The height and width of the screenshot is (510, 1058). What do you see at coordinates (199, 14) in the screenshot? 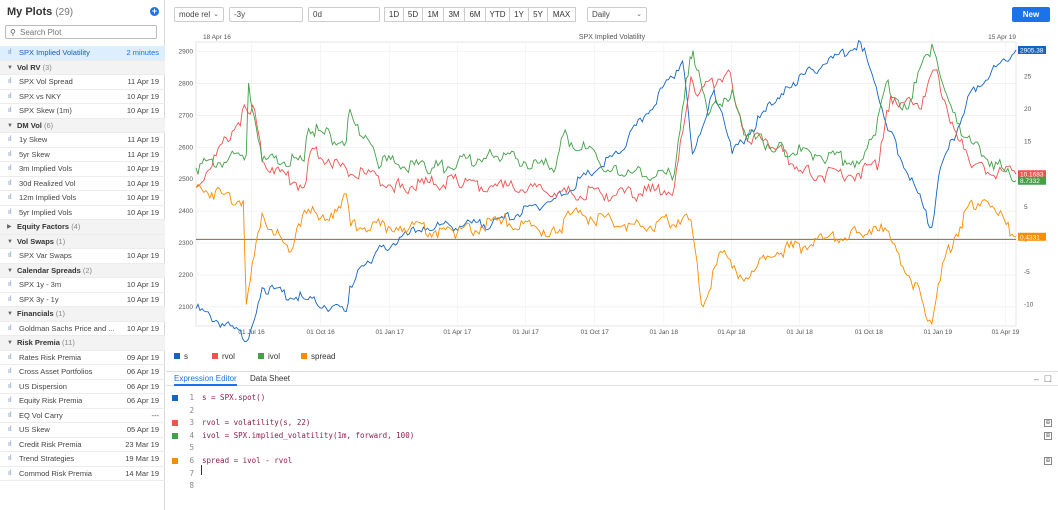
I see `mode-select: mode rel ⌄` at bounding box center [199, 14].